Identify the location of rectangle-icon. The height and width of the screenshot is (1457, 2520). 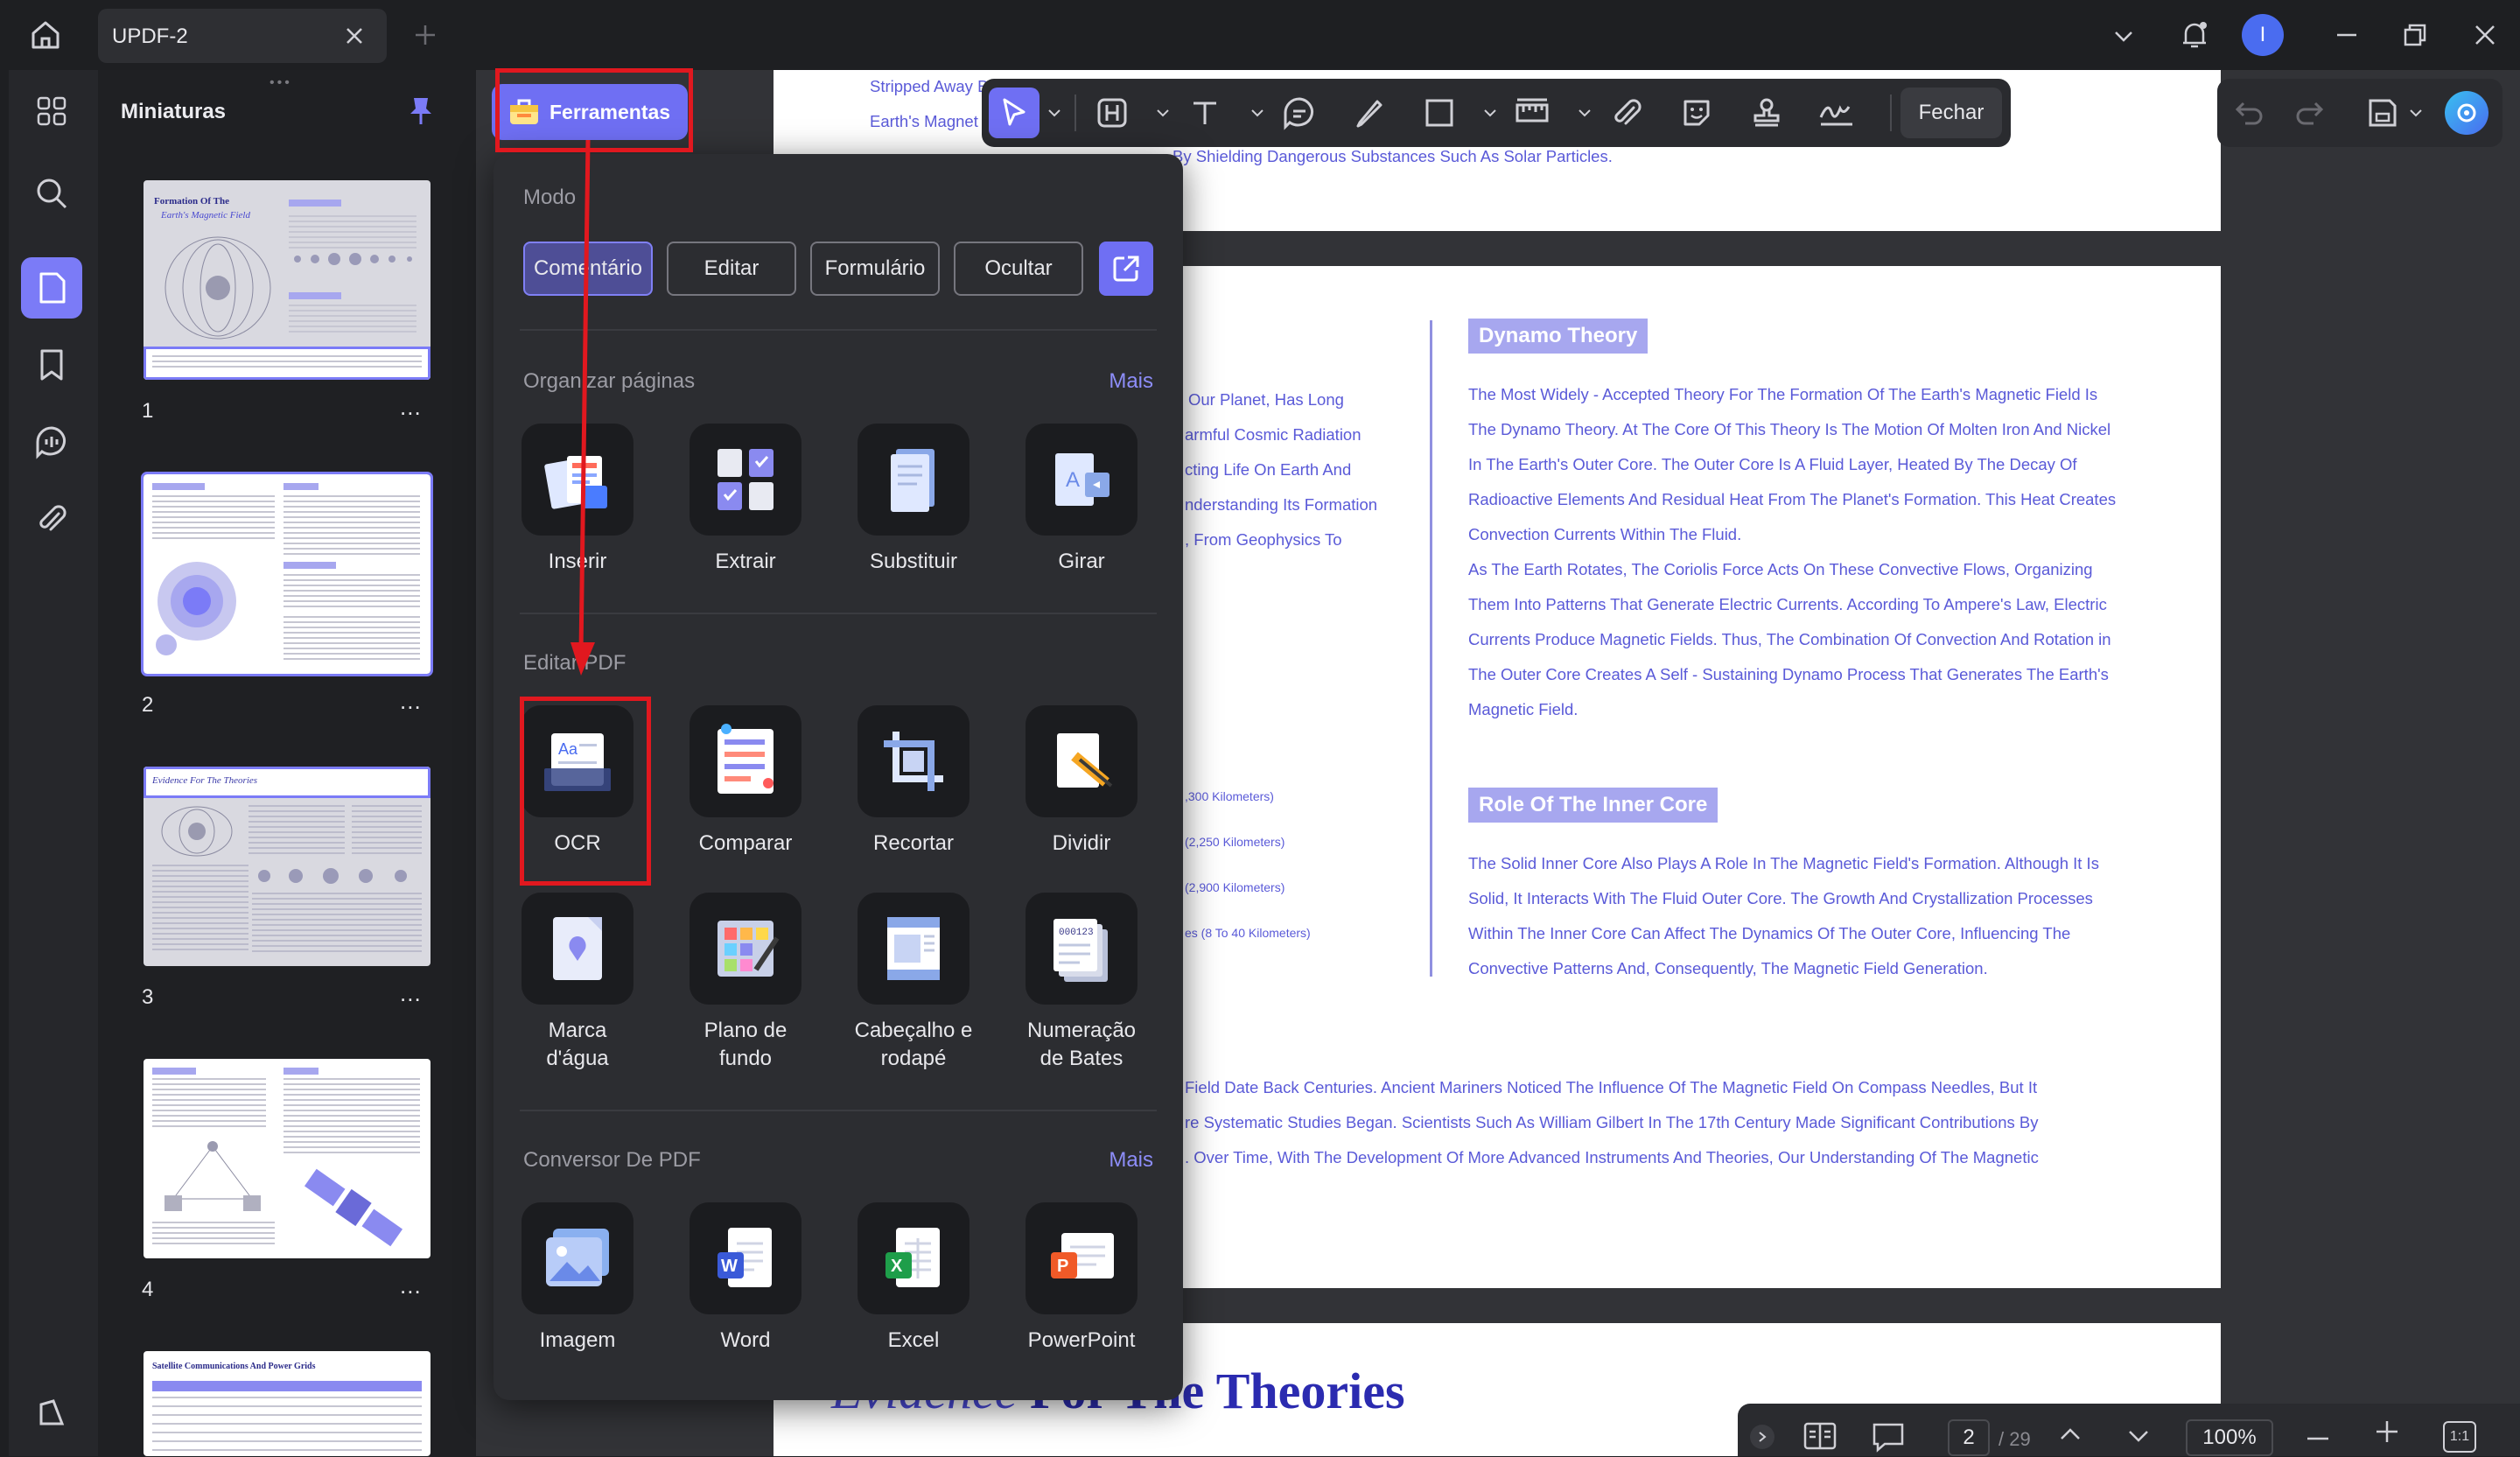
(1439, 113).